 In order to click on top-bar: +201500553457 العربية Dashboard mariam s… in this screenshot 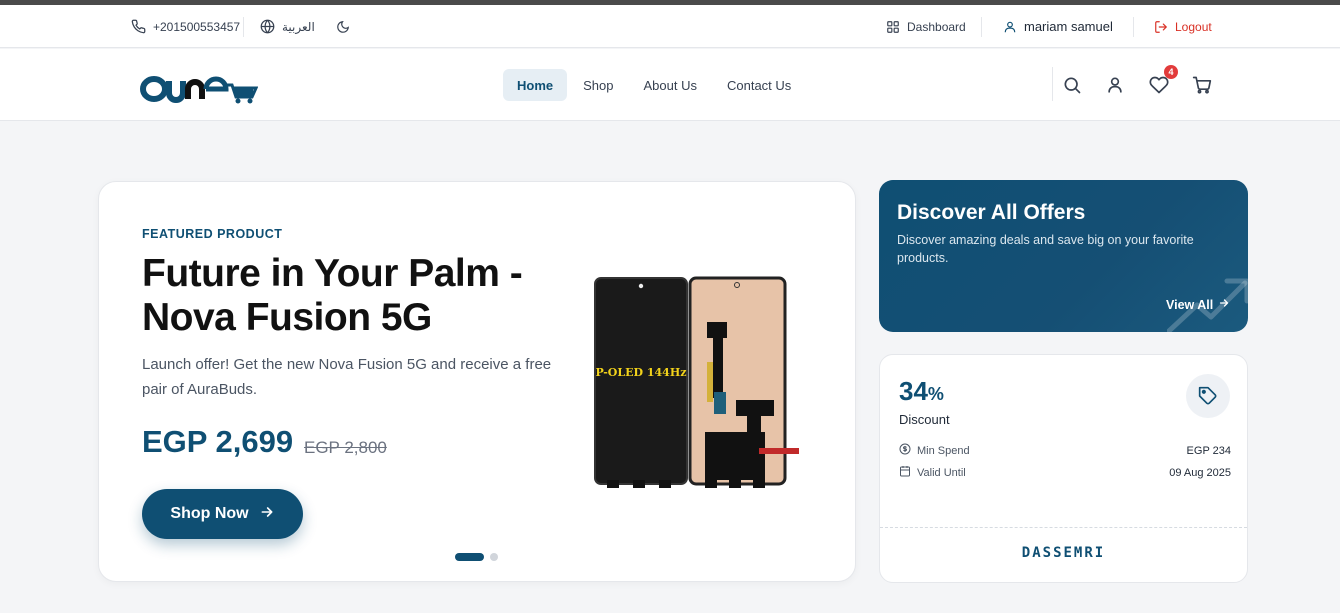, I will do `click(670, 26)`.